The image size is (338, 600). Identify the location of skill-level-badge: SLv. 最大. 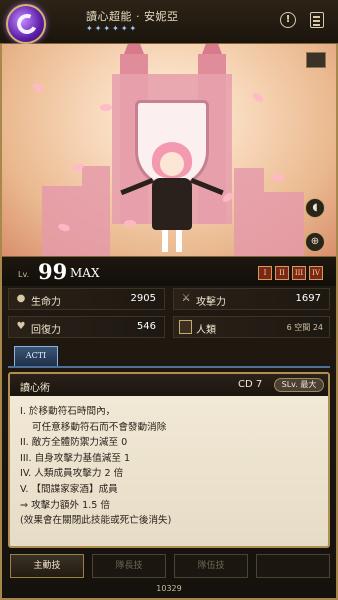
(299, 385).